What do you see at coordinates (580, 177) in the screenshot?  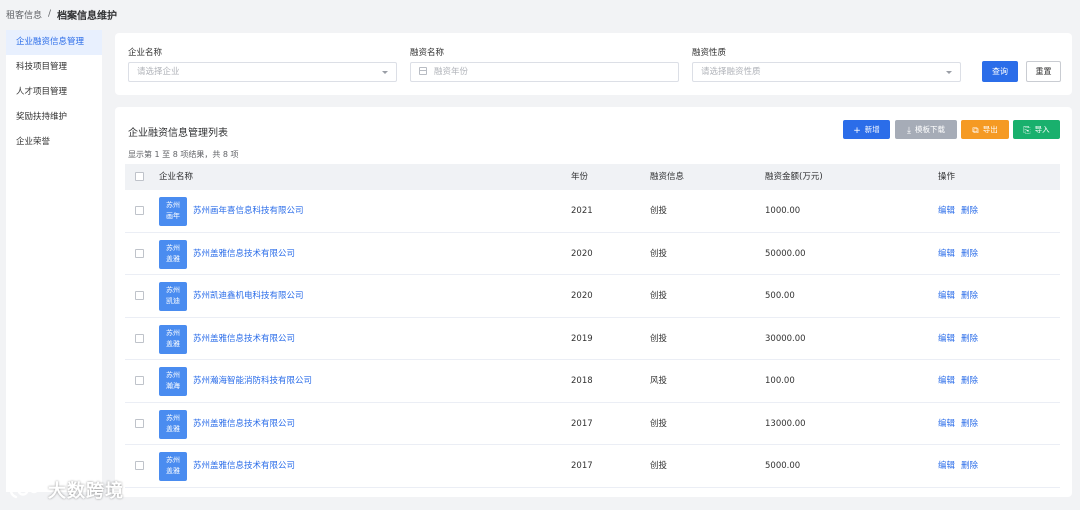 I see `column-year: 年份` at bounding box center [580, 177].